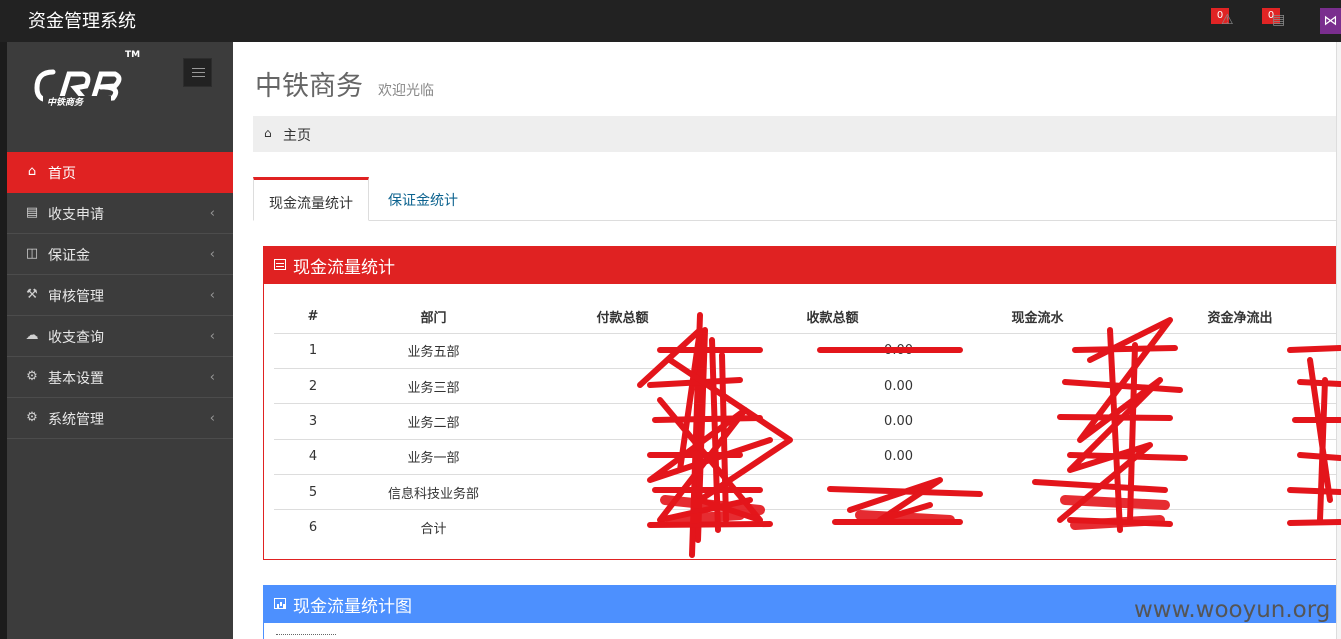 The height and width of the screenshot is (639, 1341). What do you see at coordinates (1330, 21) in the screenshot?
I see `user-avatar: ⋈` at bounding box center [1330, 21].